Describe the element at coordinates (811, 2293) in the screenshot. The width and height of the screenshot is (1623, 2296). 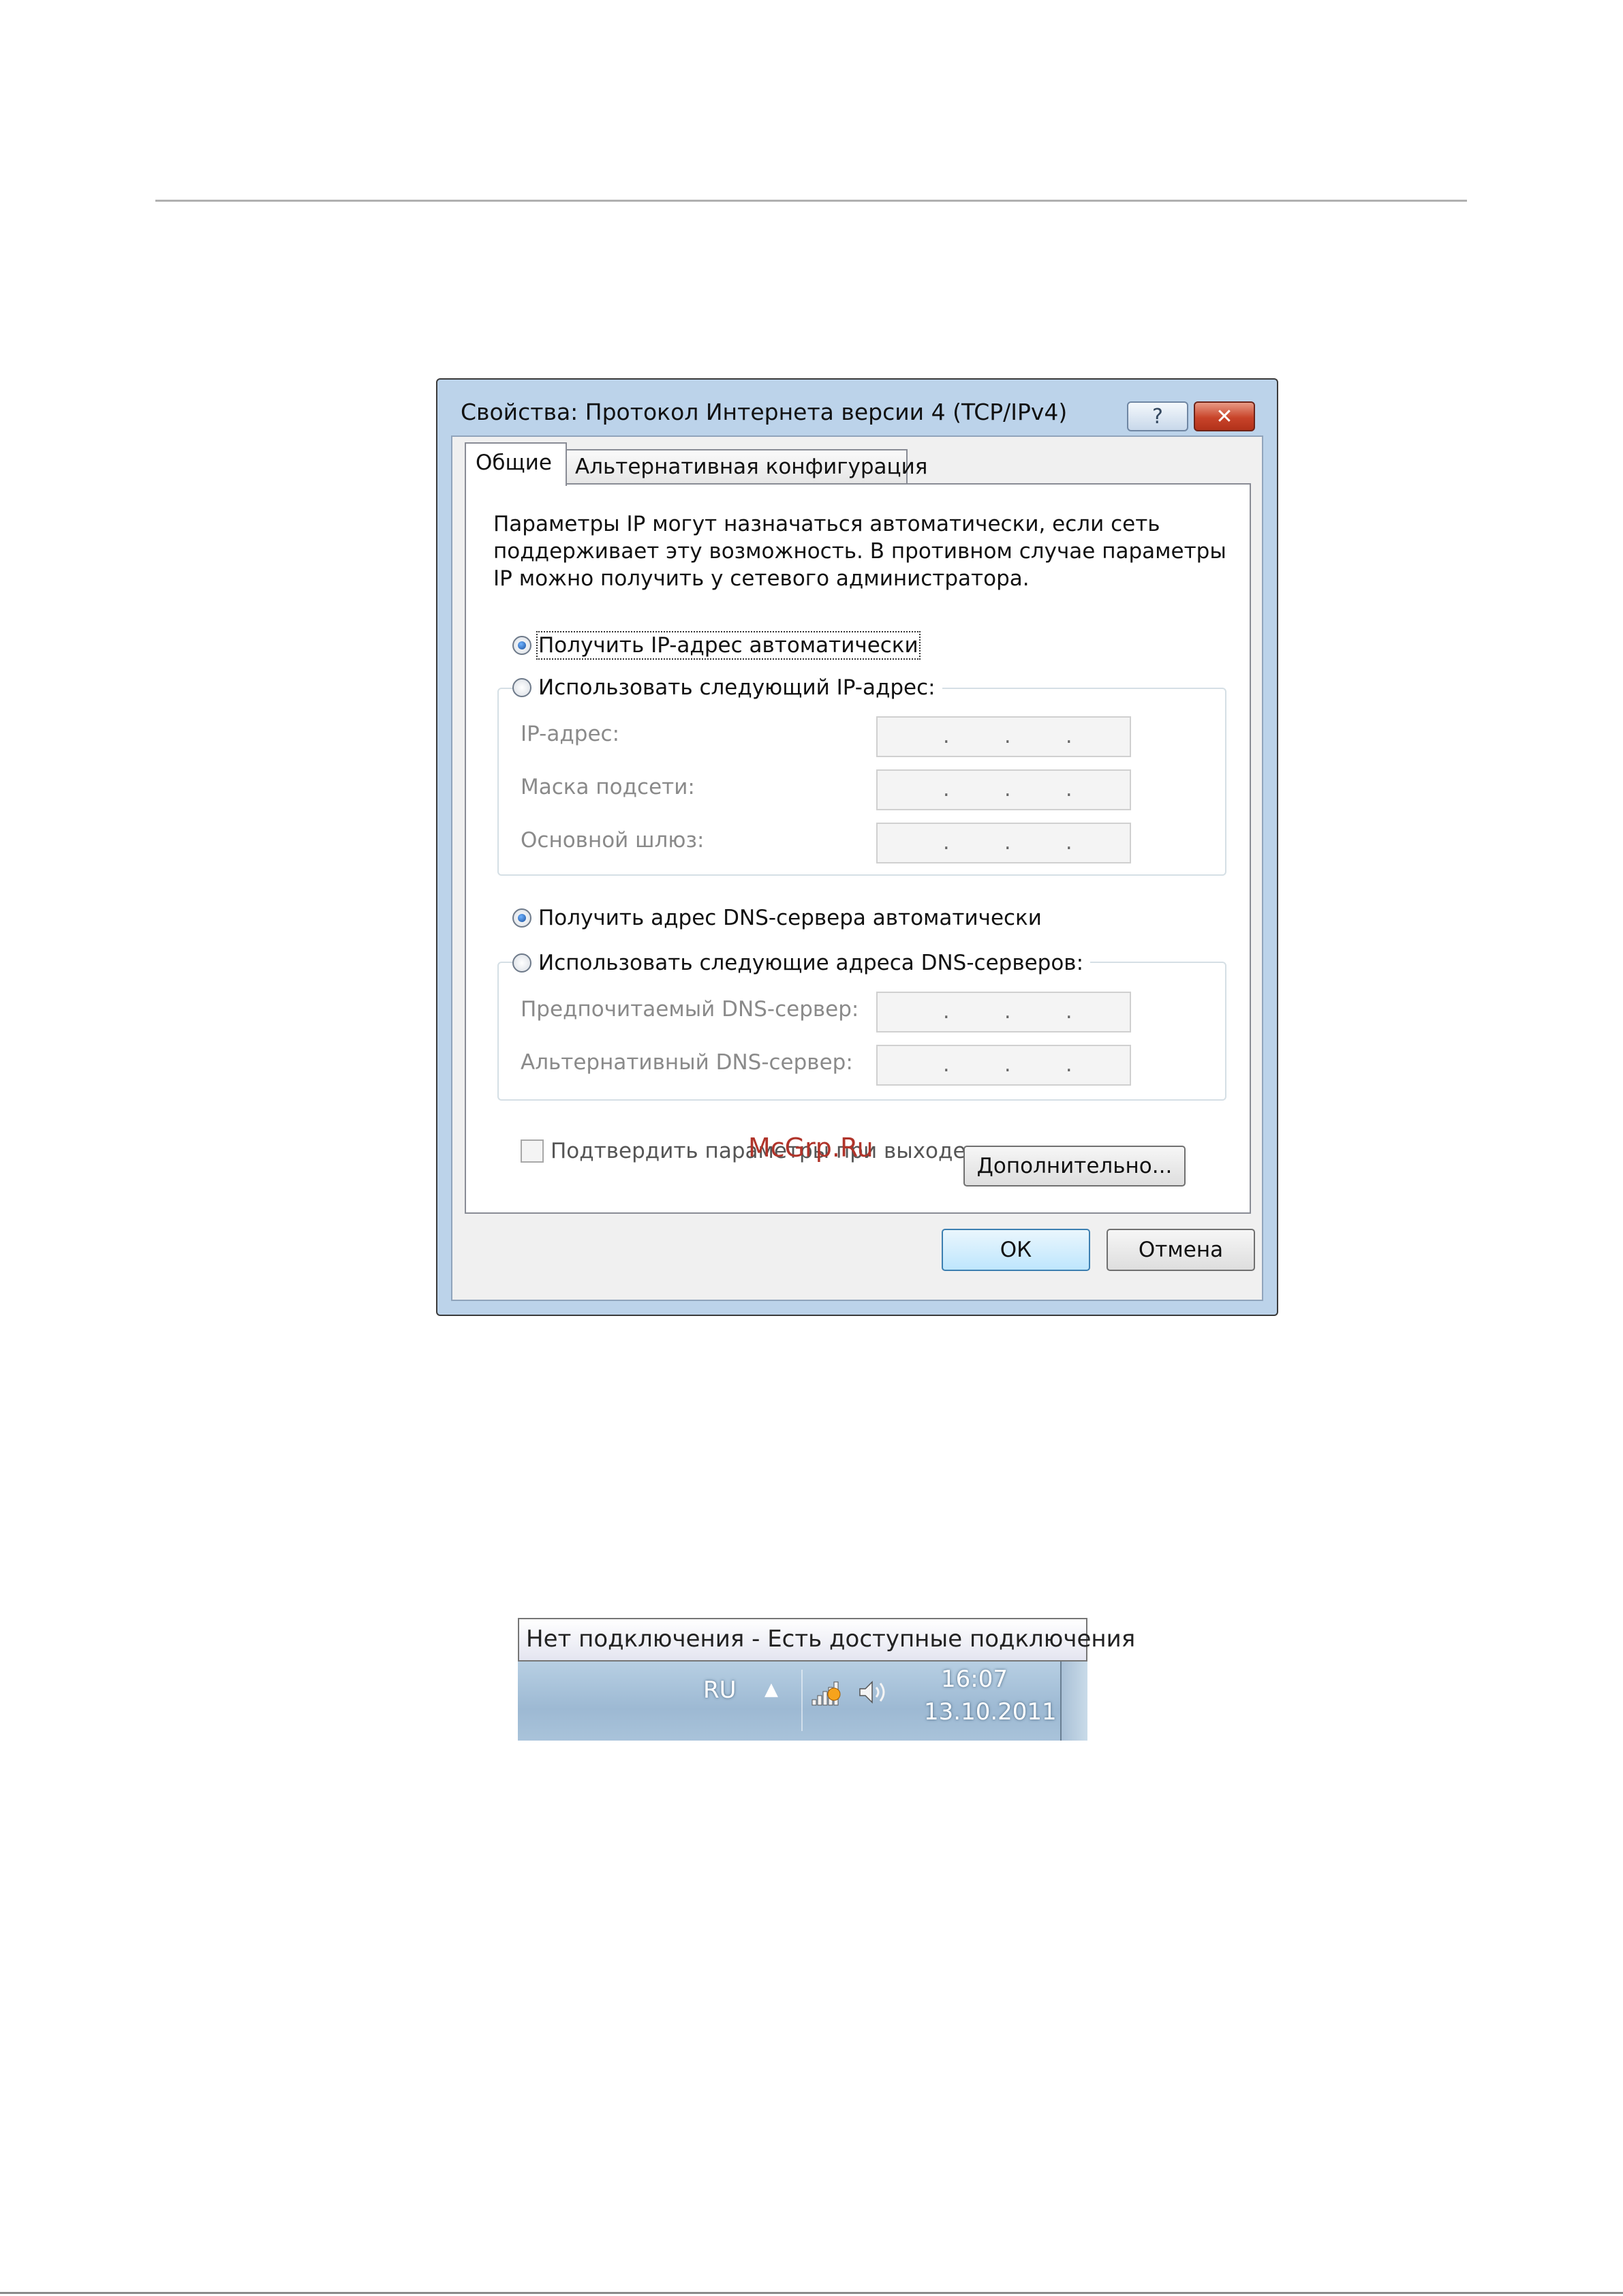
I see `bottom-divider` at that location.